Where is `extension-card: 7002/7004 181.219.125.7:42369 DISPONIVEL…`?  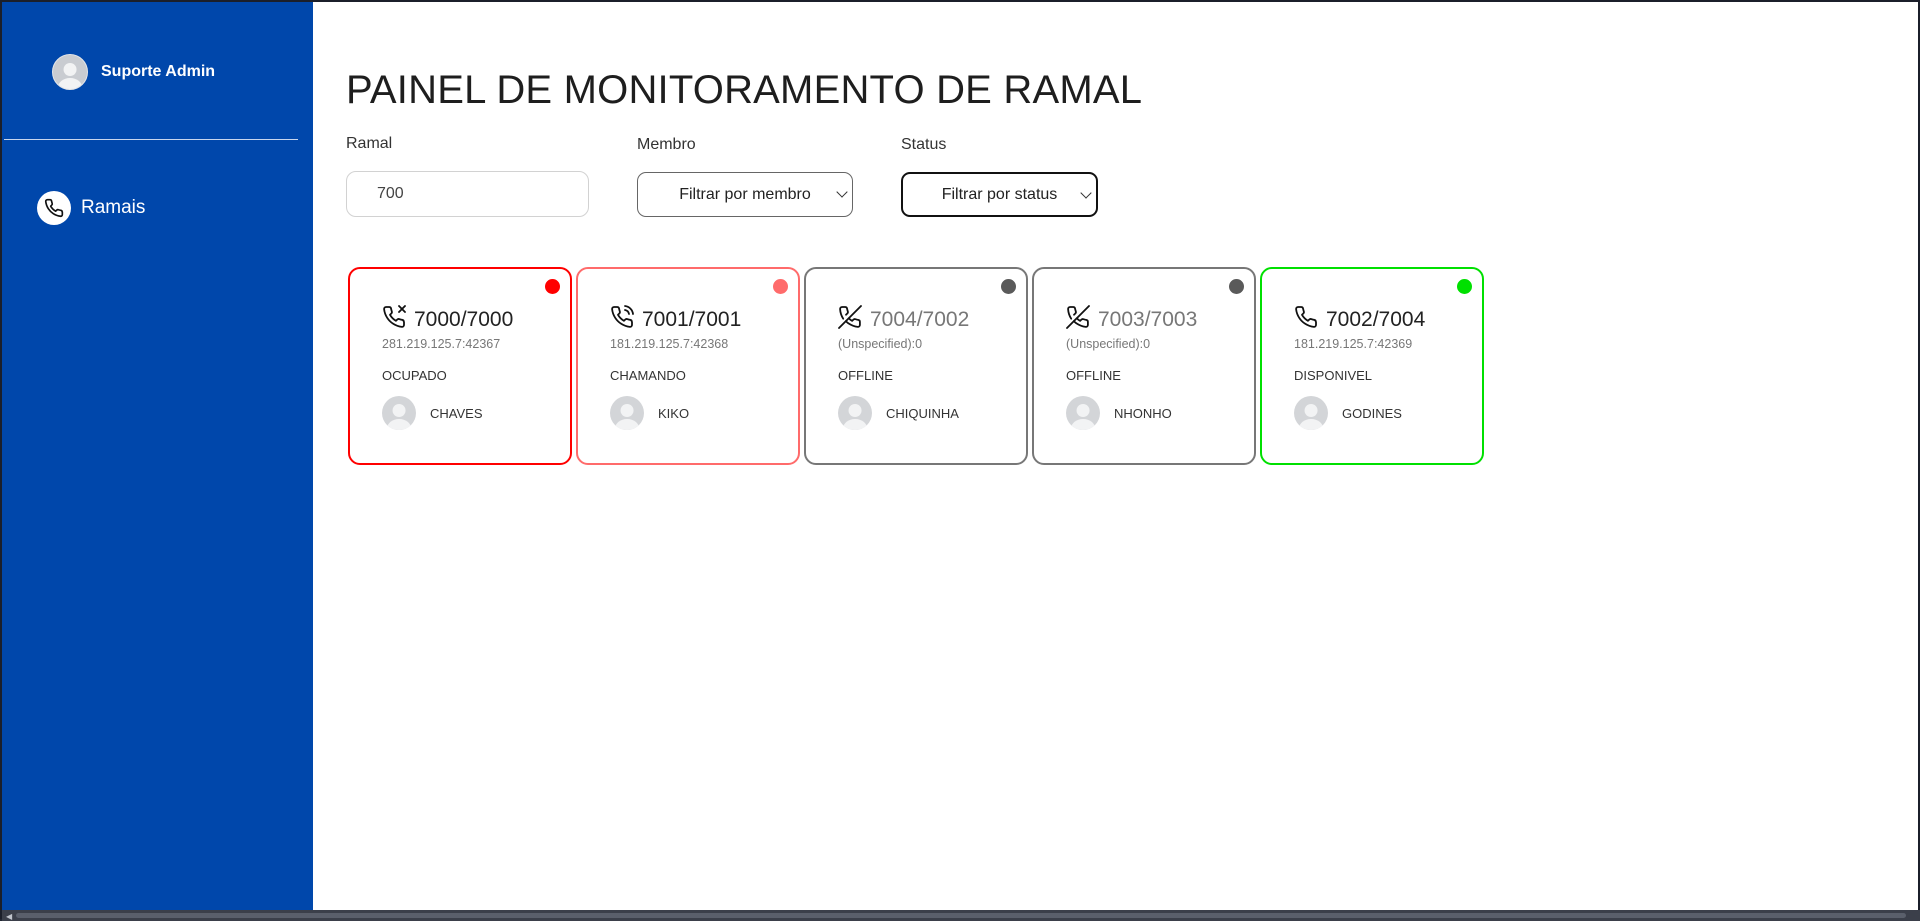
extension-card: 7002/7004 181.219.125.7:42369 DISPONIVEL… is located at coordinates (1372, 366).